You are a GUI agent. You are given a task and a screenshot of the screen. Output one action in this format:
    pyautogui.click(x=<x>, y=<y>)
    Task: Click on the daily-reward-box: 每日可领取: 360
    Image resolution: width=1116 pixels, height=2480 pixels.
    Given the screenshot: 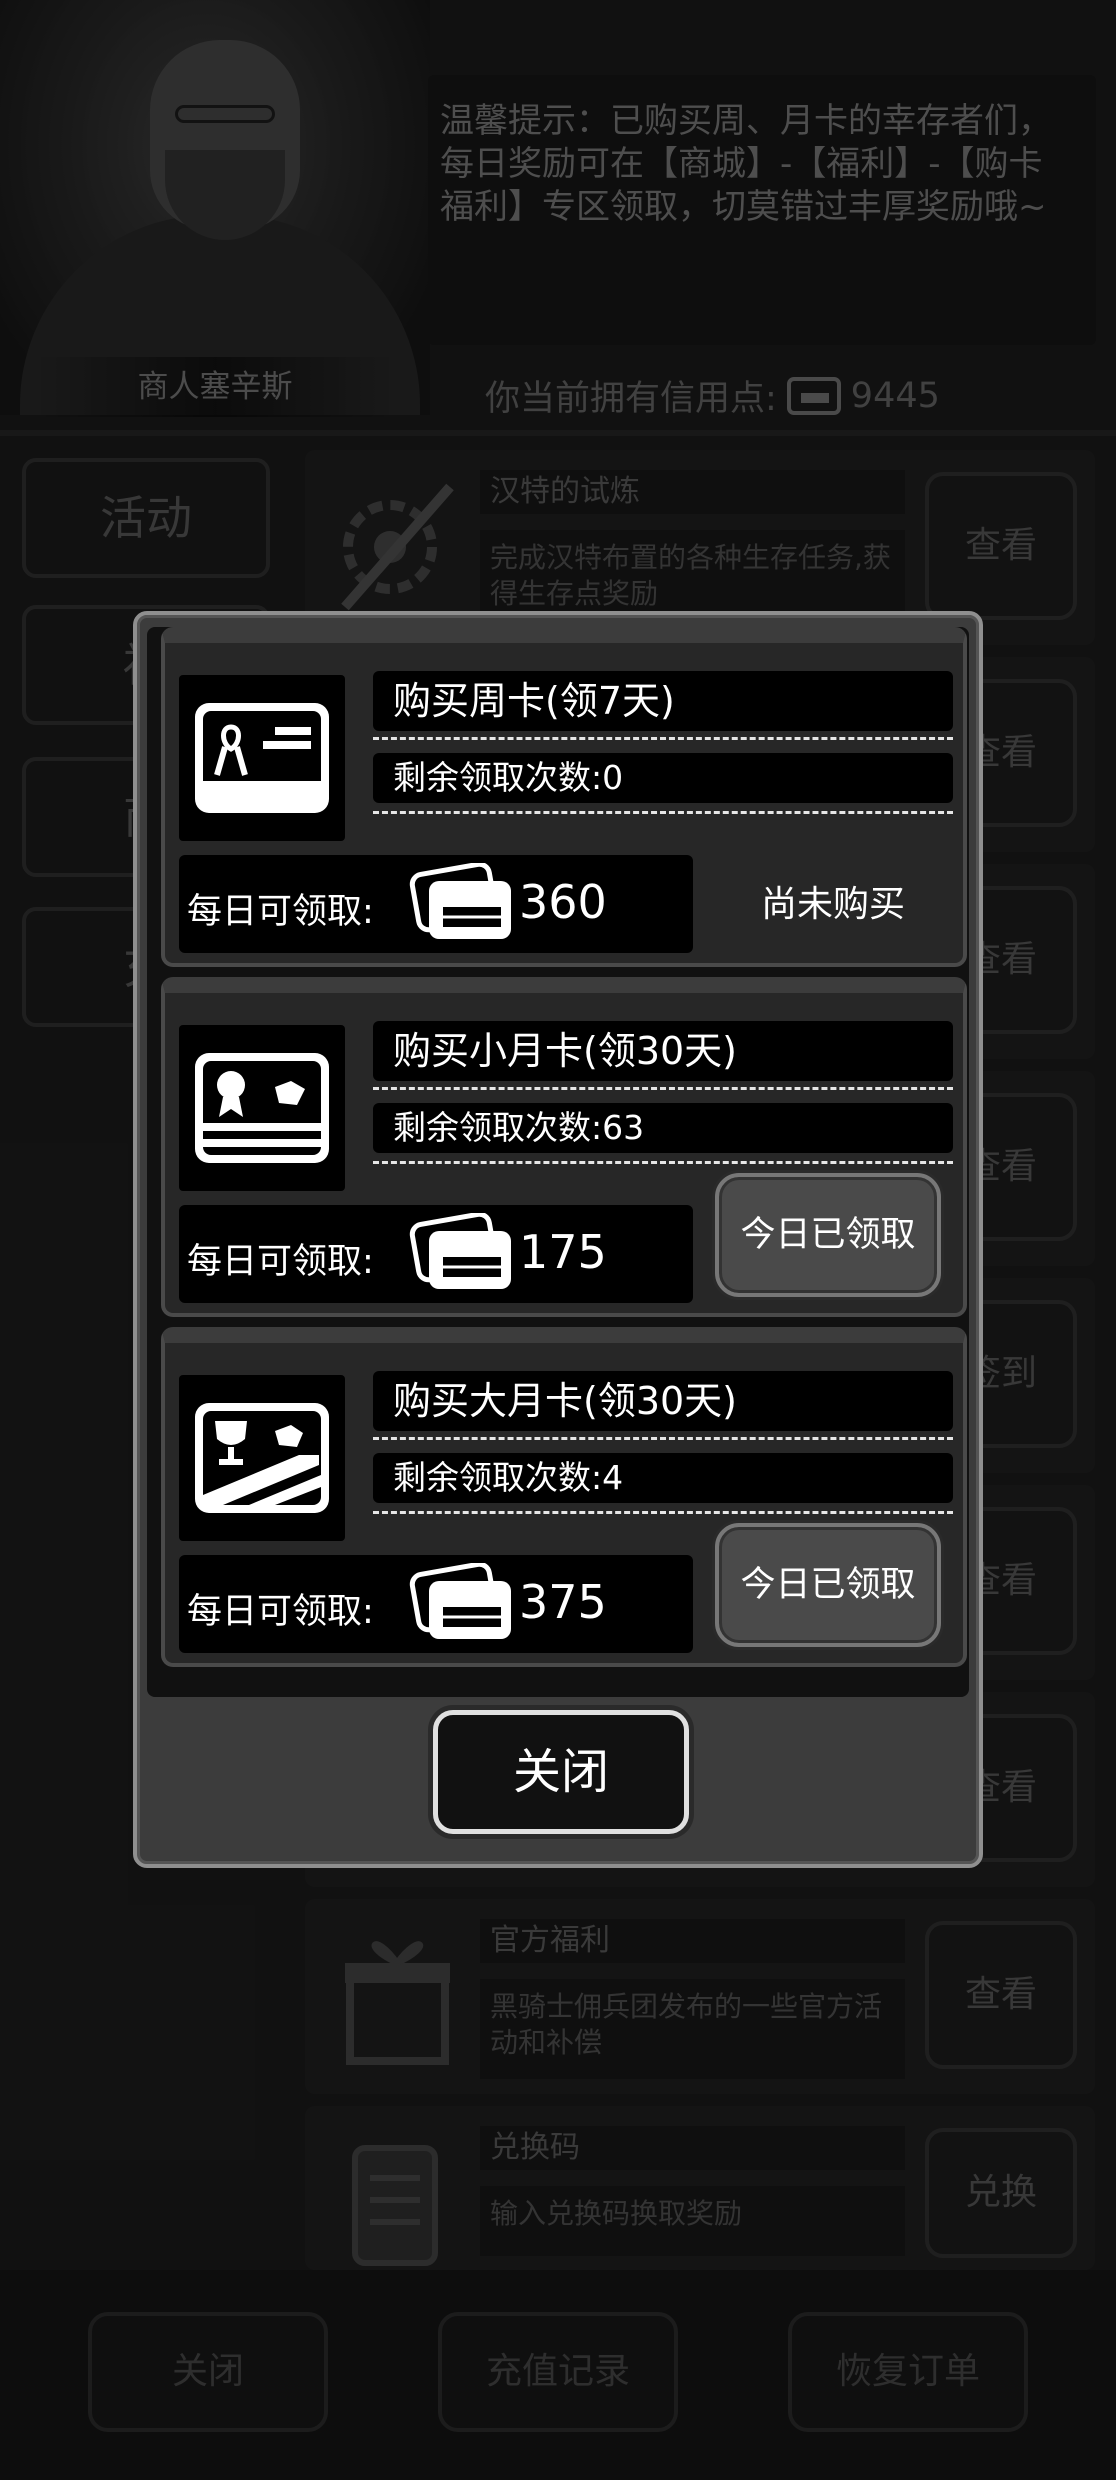 What is the action you would take?
    pyautogui.click(x=436, y=904)
    